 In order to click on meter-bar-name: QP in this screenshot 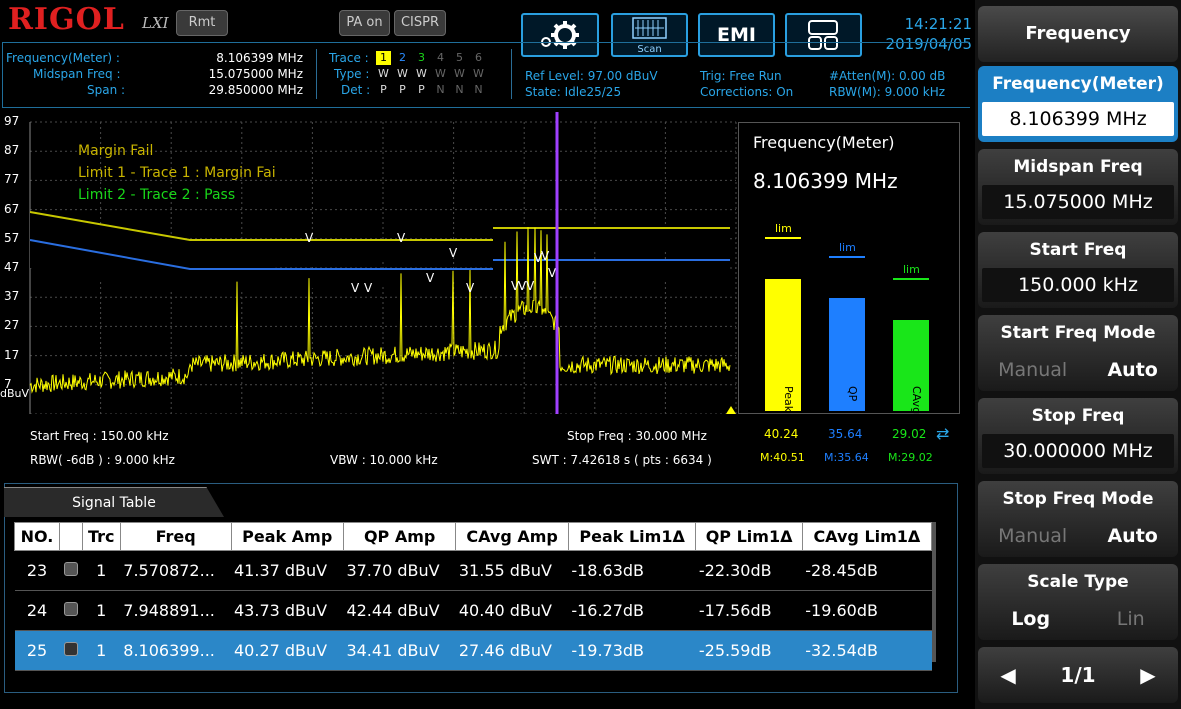, I will do `click(852, 394)`.